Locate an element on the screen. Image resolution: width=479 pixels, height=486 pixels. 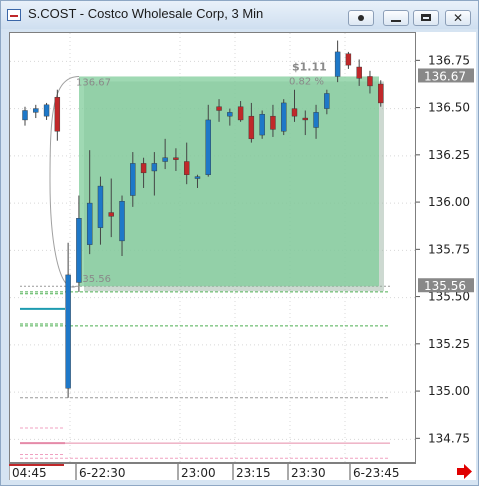
scroll-right-arrow-icon is located at coordinates (446, 471).